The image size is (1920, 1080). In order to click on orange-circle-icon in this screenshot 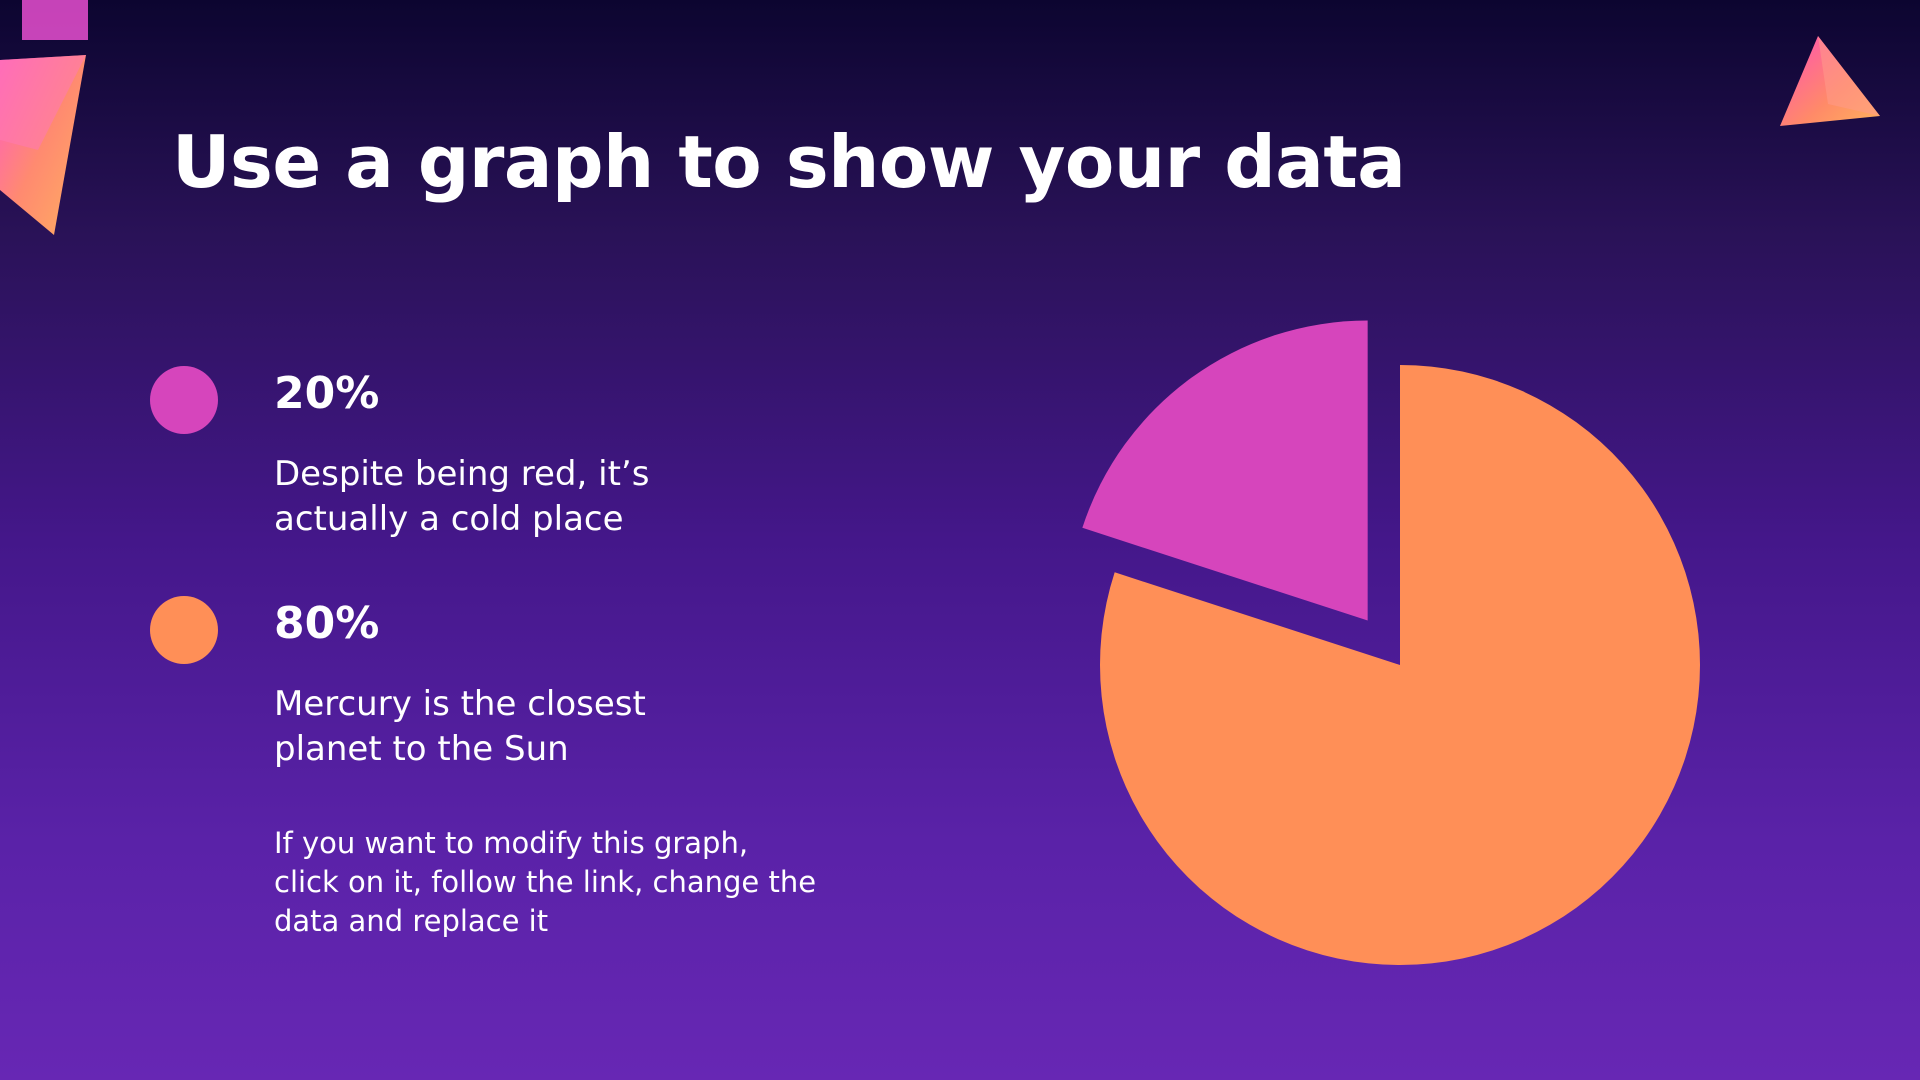, I will do `click(184, 630)`.